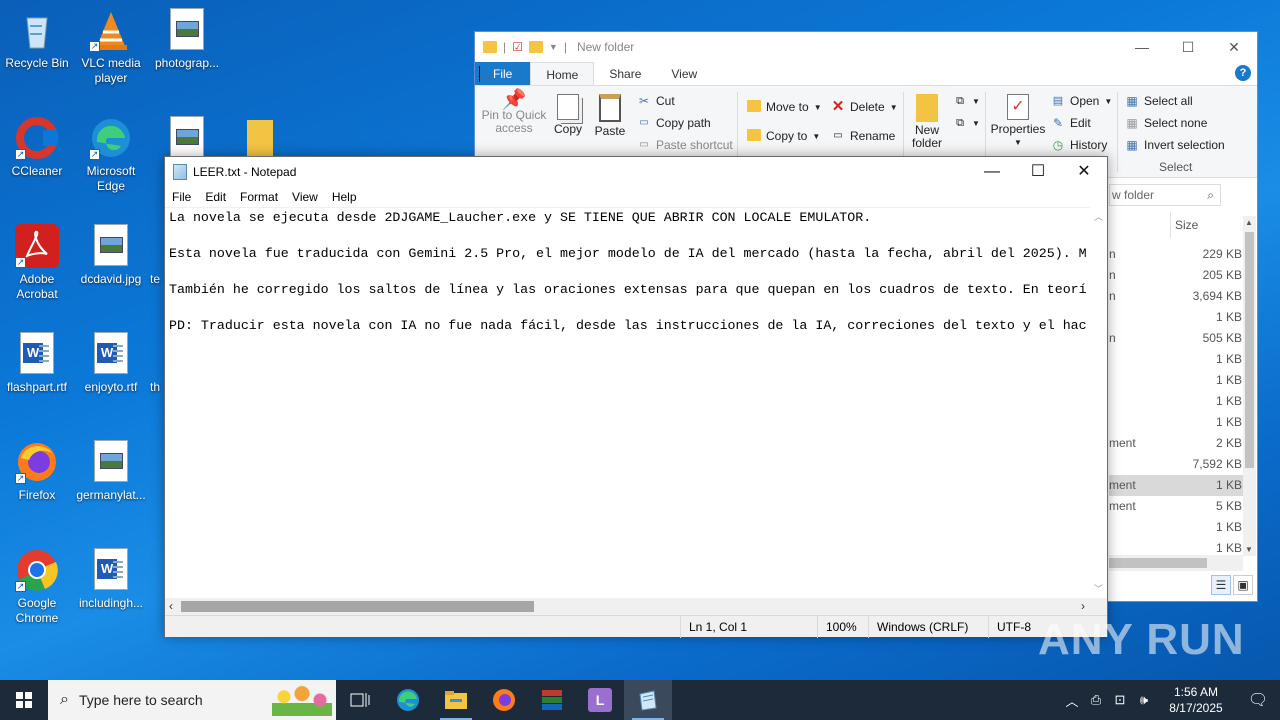  What do you see at coordinates (111, 155) in the screenshot?
I see `desktop-icon-edge: ↗ Microsoft Edge` at bounding box center [111, 155].